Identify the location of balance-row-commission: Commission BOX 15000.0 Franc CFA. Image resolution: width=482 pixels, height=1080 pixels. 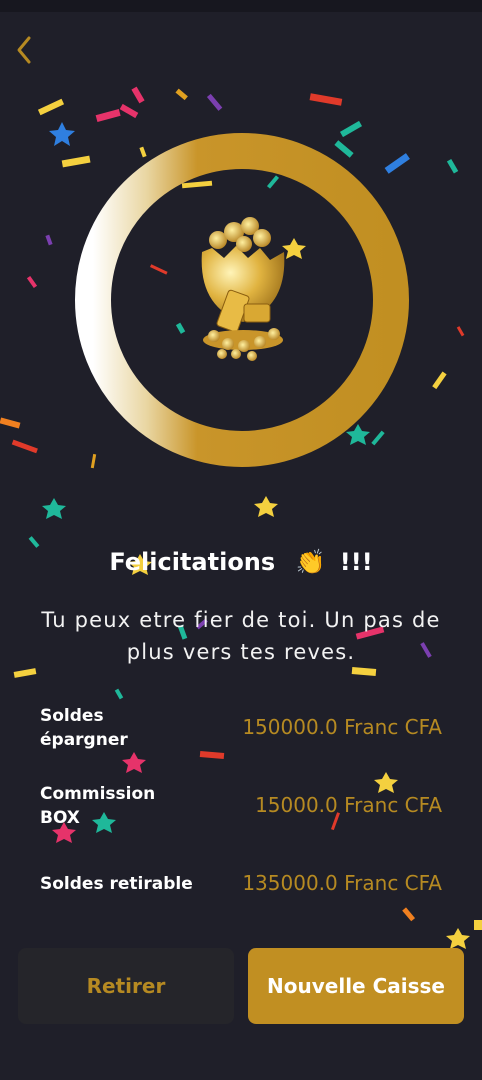
(241, 808).